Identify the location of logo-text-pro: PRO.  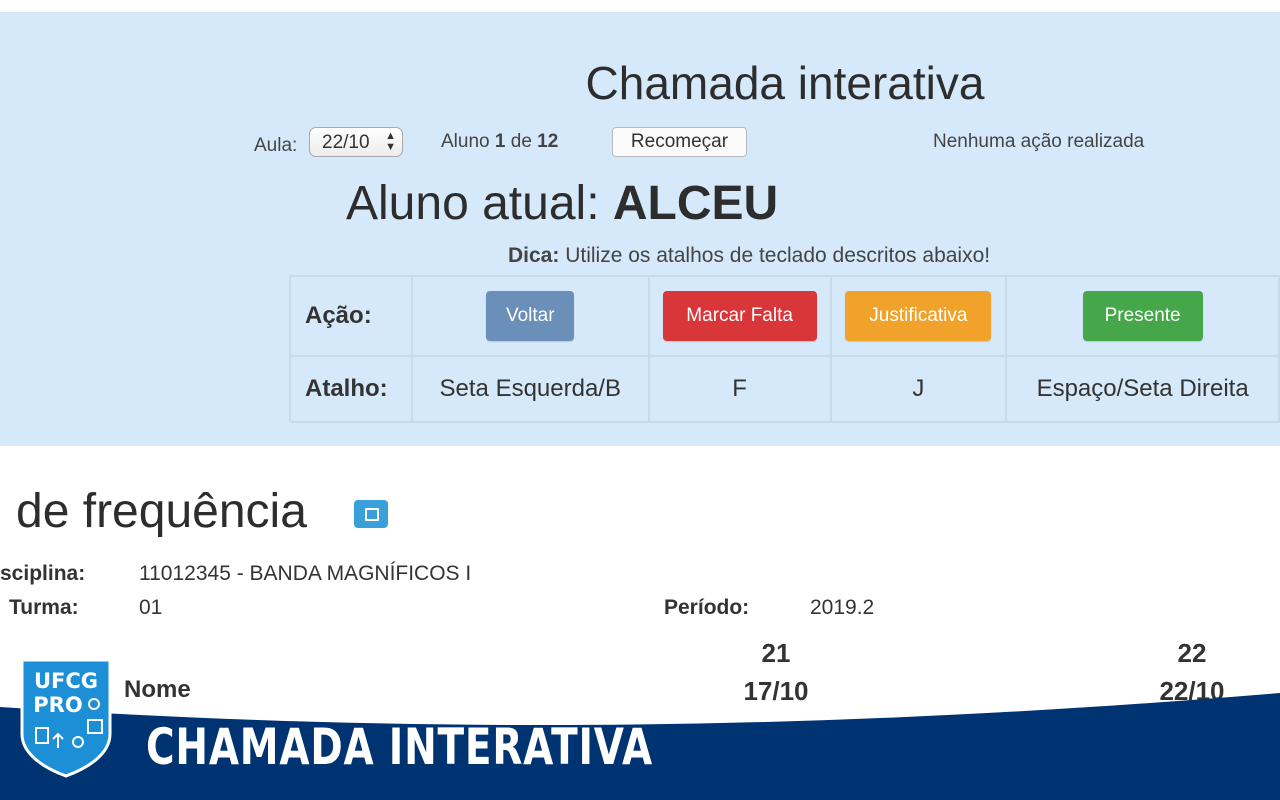
(57, 705).